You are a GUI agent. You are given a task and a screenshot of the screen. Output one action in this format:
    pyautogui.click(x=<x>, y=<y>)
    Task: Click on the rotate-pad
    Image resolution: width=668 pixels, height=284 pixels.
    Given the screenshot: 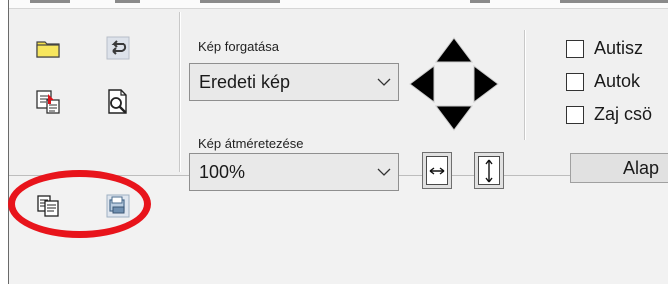 What is the action you would take?
    pyautogui.click(x=454, y=84)
    